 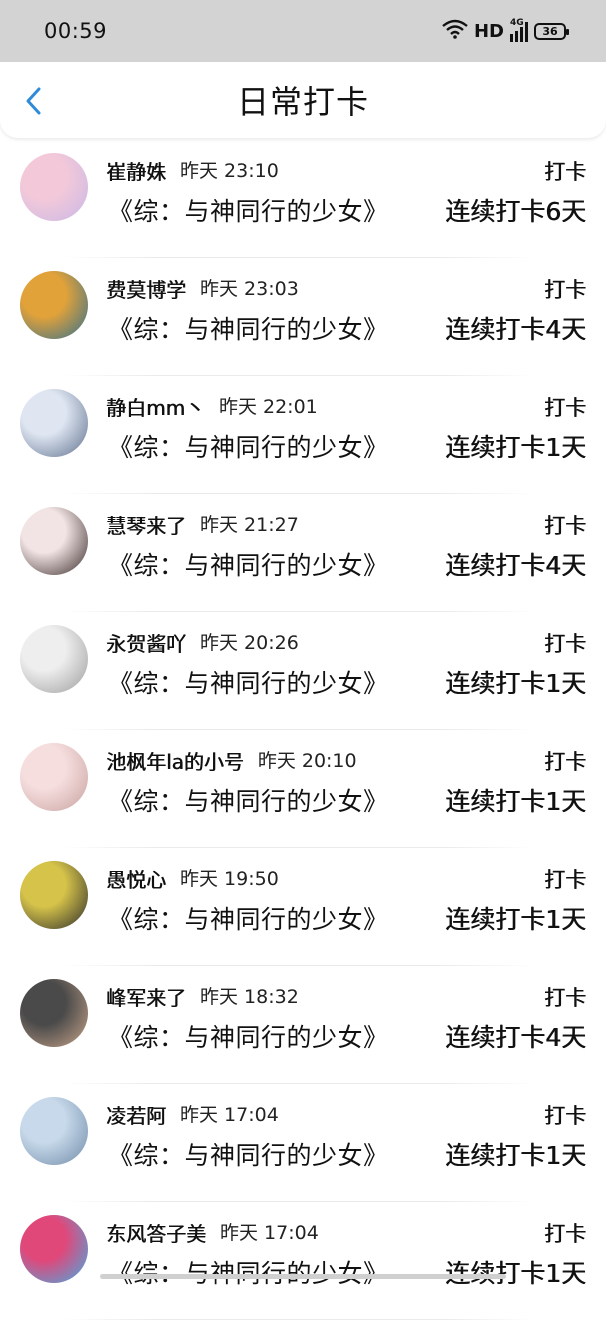 I want to click on list-item: 崔静姝 昨天 23:10 打卡 《综：与神同行的少女》 连续打卡6天, so click(x=303, y=199).